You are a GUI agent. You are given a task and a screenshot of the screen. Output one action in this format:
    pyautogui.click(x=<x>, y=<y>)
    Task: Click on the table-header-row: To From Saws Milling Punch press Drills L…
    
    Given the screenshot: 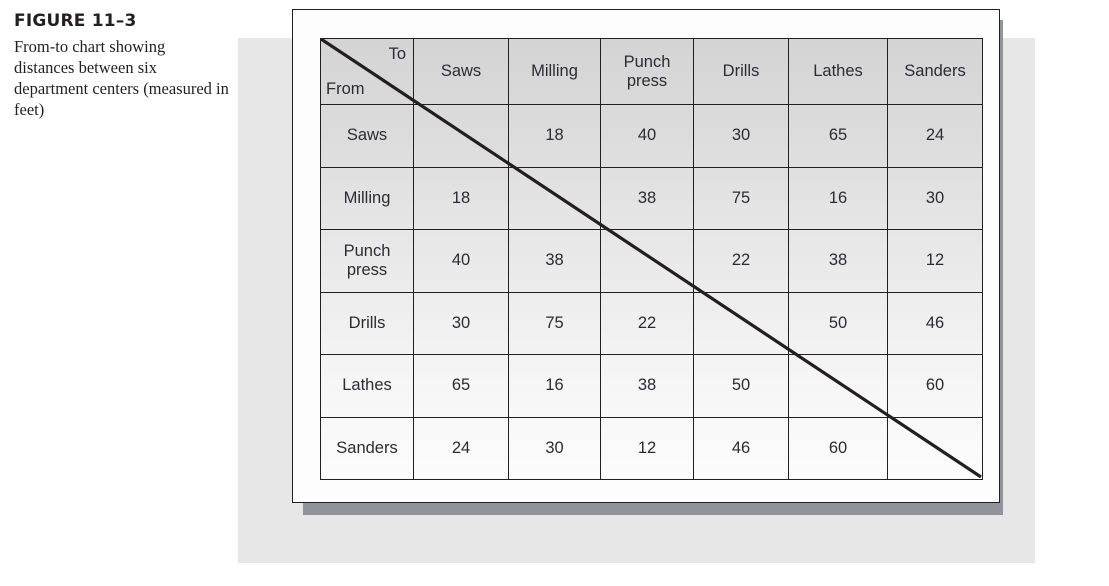 What is the action you would take?
    pyautogui.click(x=651, y=71)
    